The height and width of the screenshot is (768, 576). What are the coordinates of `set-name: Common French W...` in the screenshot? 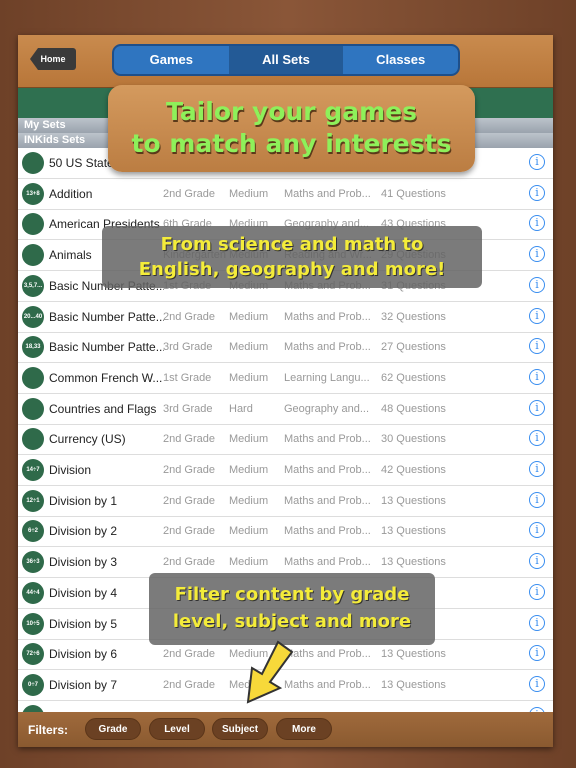 It's located at (106, 377).